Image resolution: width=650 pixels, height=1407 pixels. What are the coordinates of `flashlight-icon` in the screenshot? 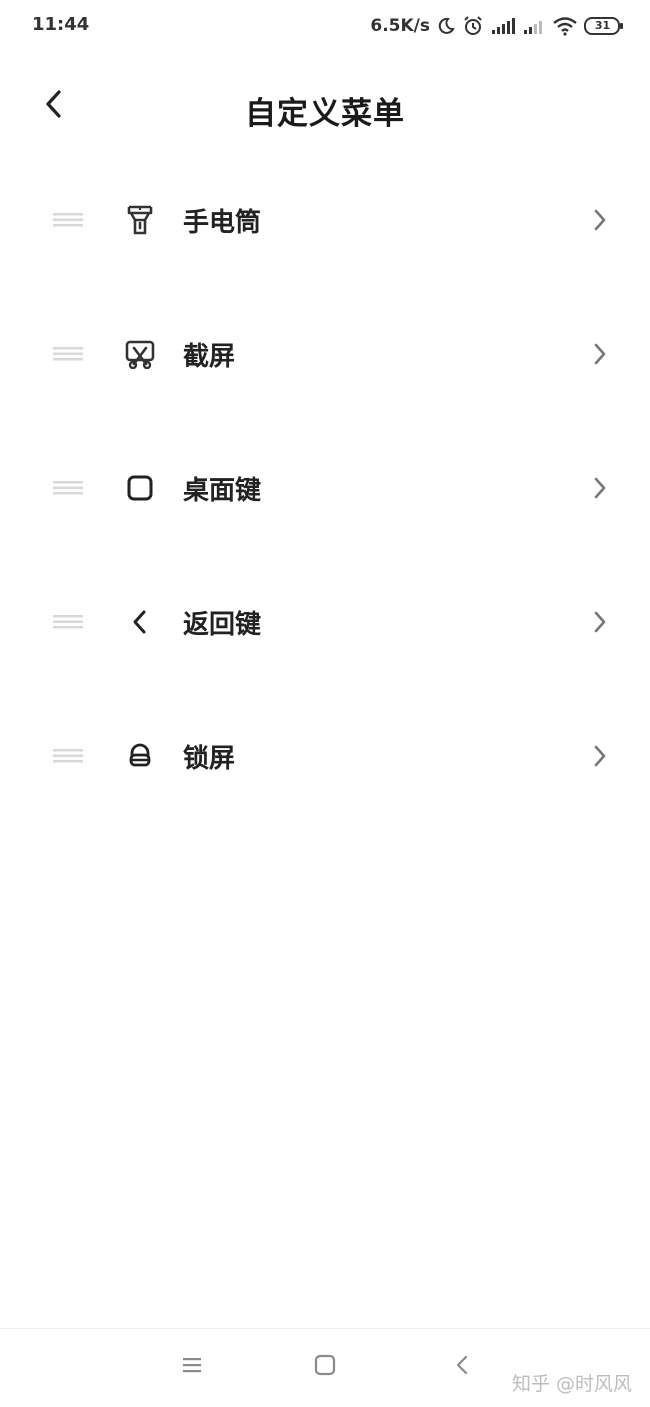 It's located at (140, 220).